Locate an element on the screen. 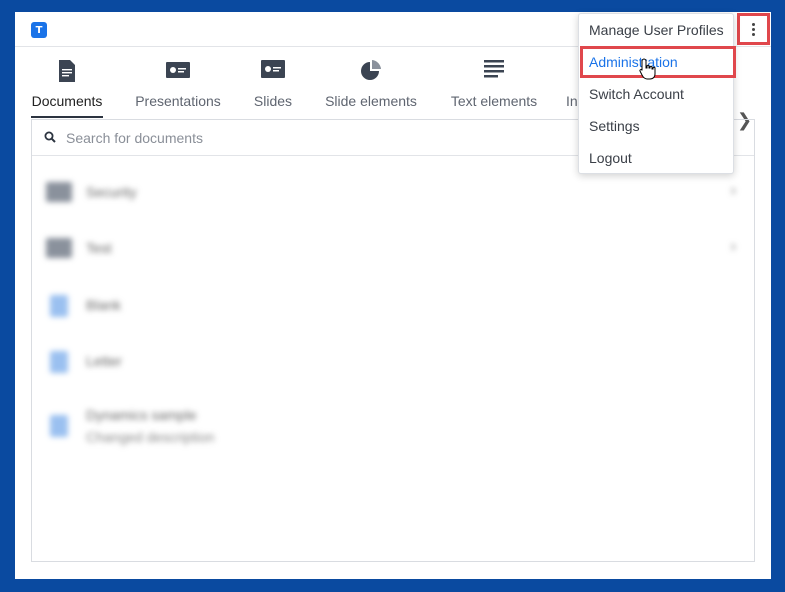 Image resolution: width=785 pixels, height=592 pixels. item-name: Letter is located at coordinates (104, 361).